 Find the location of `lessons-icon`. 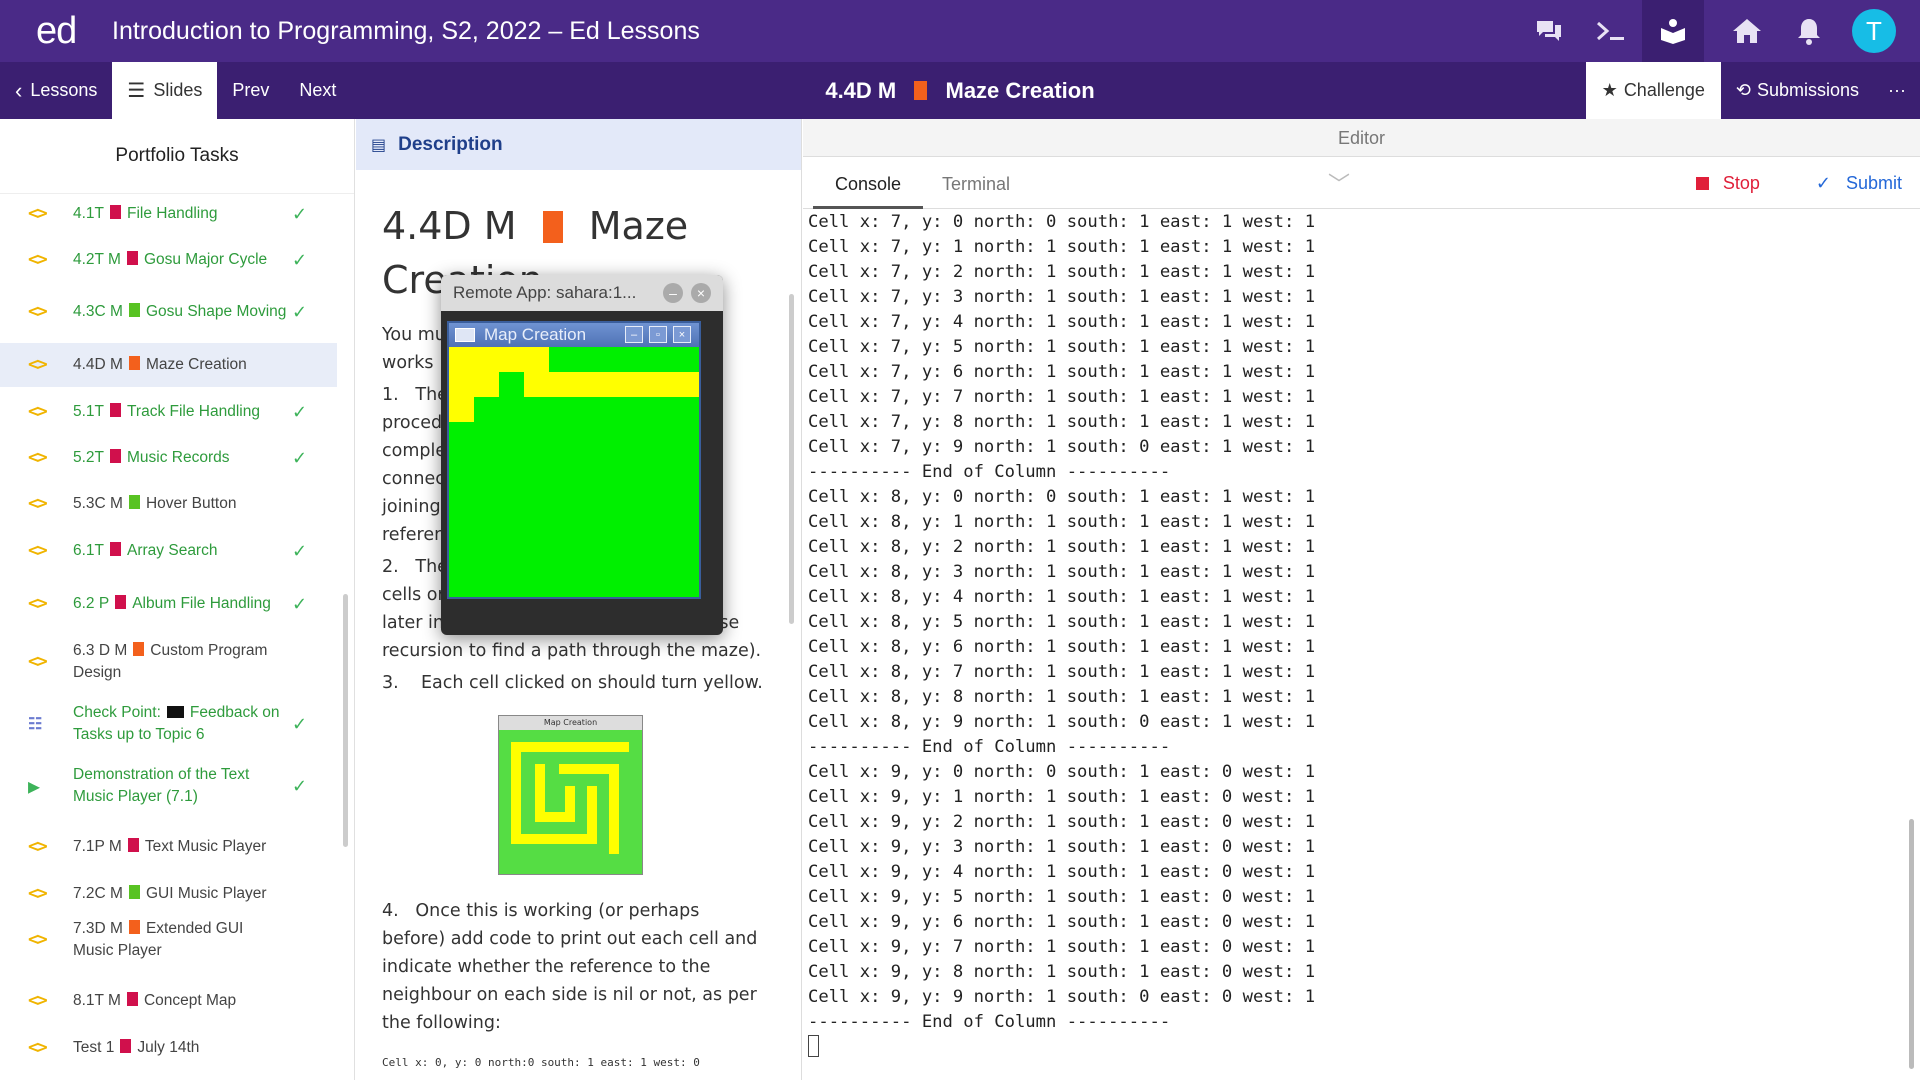

lessons-icon is located at coordinates (1673, 31).